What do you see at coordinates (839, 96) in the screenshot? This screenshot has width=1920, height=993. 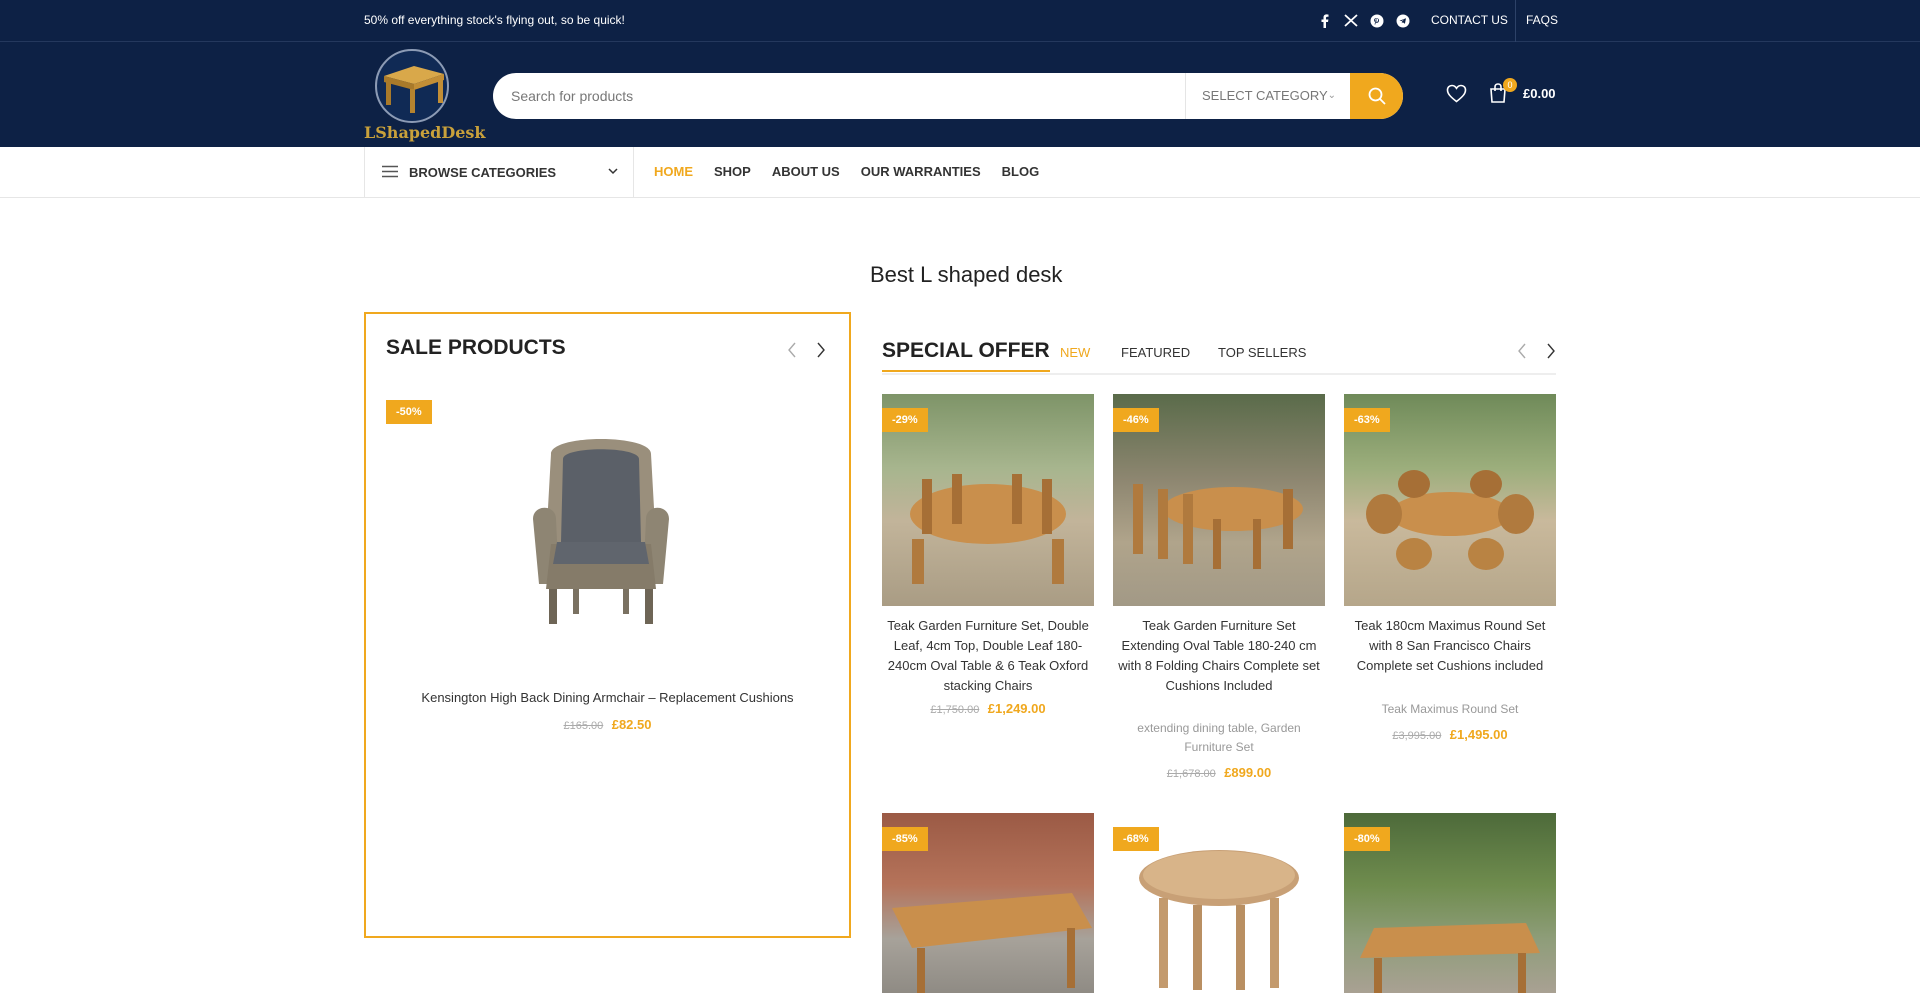 I see `search-input` at bounding box center [839, 96].